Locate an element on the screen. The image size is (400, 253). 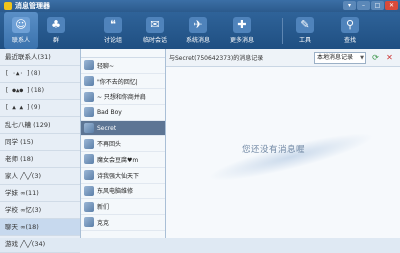
empty-message-text: 您还没有消息喔 is located at coordinates (274, 150).